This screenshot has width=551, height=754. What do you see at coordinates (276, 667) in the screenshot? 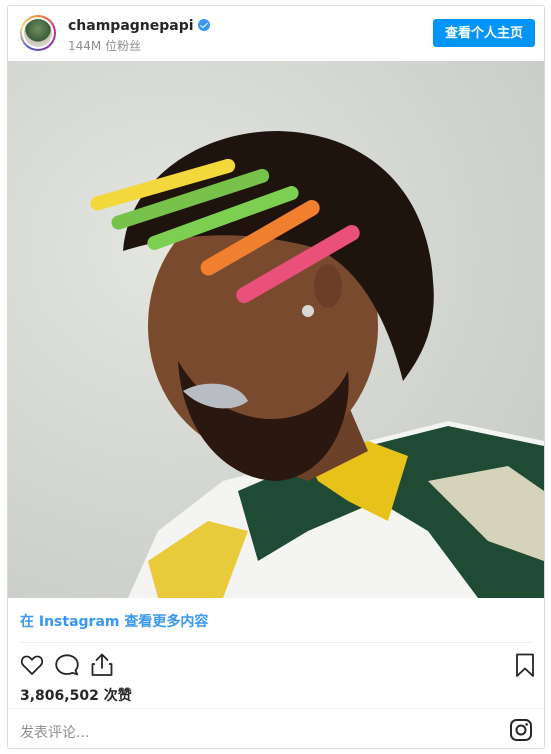
I see `action-bar` at bounding box center [276, 667].